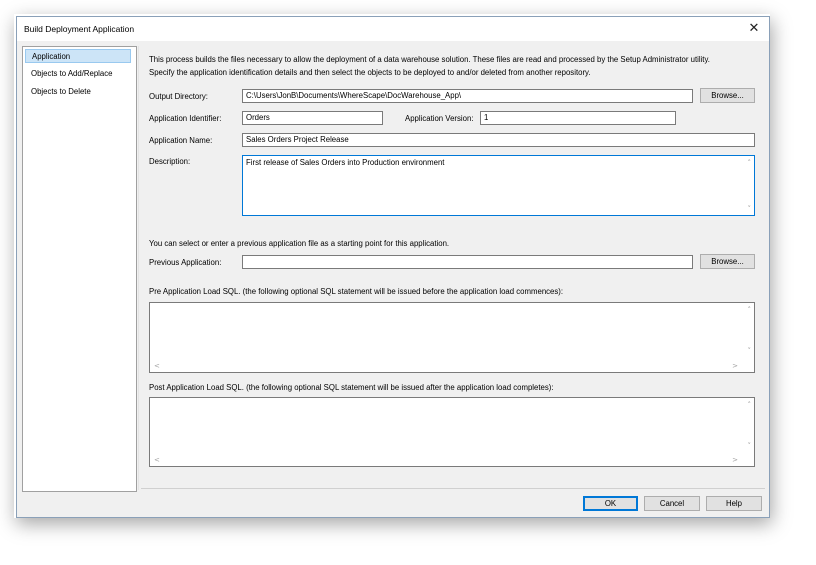 Image resolution: width=816 pixels, height=565 pixels. What do you see at coordinates (672, 503) in the screenshot?
I see `cancel-button: Cancel` at bounding box center [672, 503].